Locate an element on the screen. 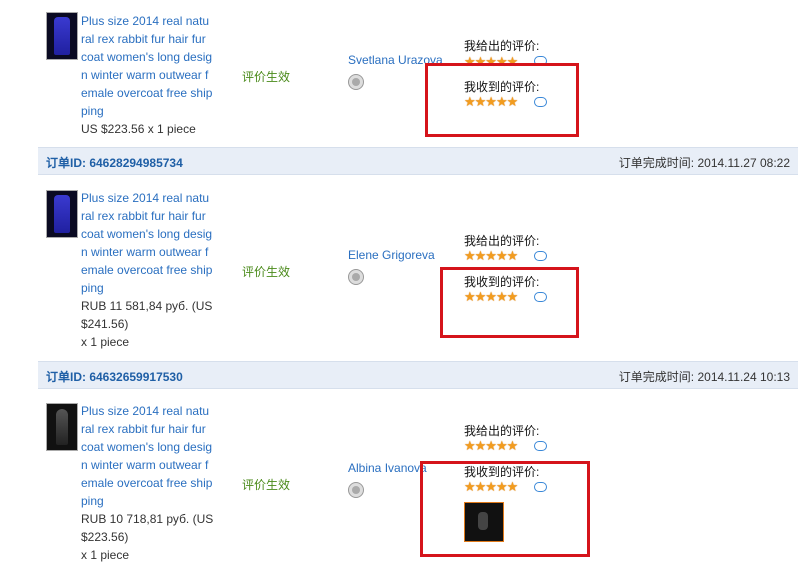 The height and width of the screenshot is (565, 802). order-completed-time: 订单完成时间: 2014.11.27 08:22 is located at coordinates (704, 163).